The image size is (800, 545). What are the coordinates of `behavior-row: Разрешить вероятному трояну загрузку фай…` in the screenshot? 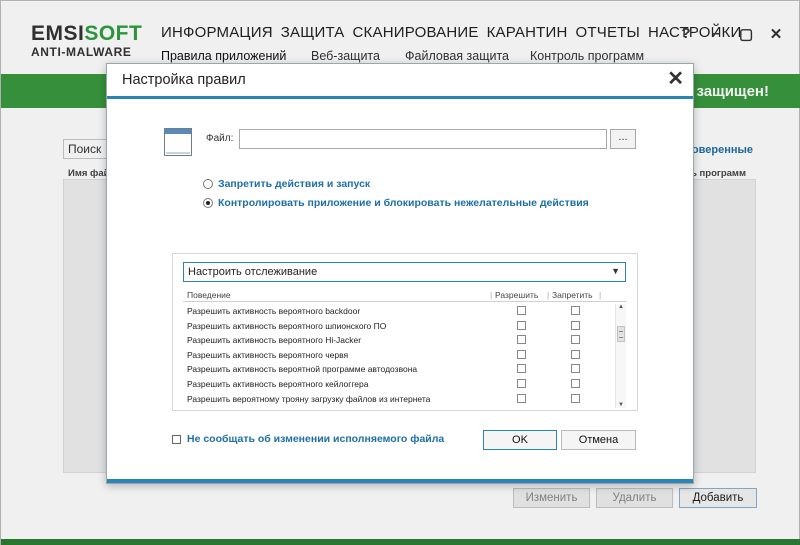 It's located at (399, 399).